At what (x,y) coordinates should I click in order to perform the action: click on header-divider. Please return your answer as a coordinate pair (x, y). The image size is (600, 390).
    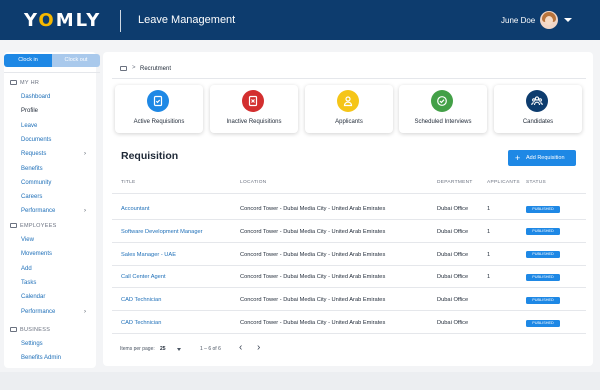
    Looking at the image, I should click on (120, 21).